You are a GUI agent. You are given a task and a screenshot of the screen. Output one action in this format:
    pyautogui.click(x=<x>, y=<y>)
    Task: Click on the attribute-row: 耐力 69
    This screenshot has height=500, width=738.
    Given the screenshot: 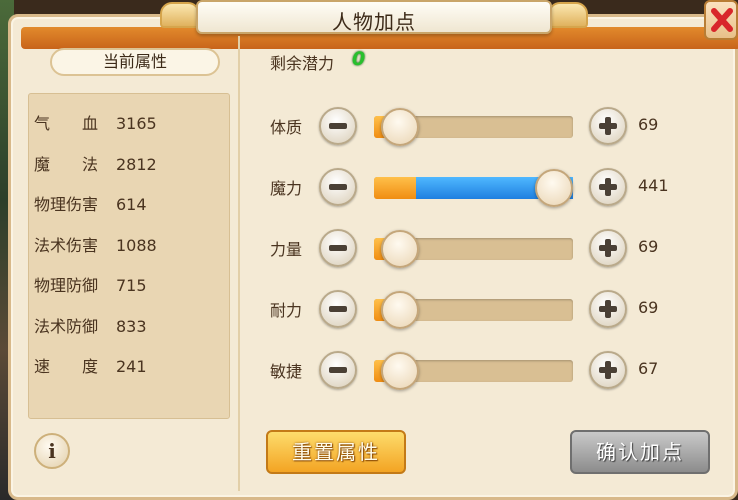 What is the action you would take?
    pyautogui.click(x=369, y=309)
    